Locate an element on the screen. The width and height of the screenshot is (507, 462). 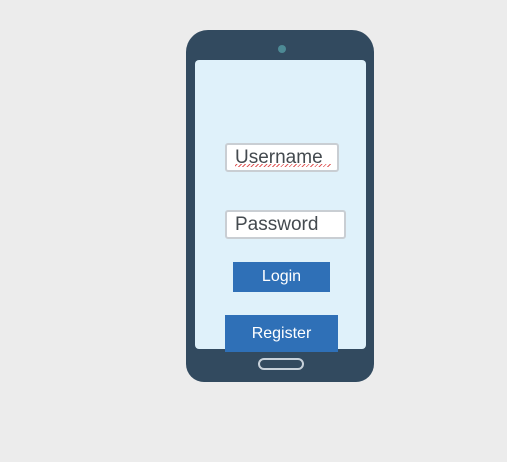
camera-icon is located at coordinates (282, 49).